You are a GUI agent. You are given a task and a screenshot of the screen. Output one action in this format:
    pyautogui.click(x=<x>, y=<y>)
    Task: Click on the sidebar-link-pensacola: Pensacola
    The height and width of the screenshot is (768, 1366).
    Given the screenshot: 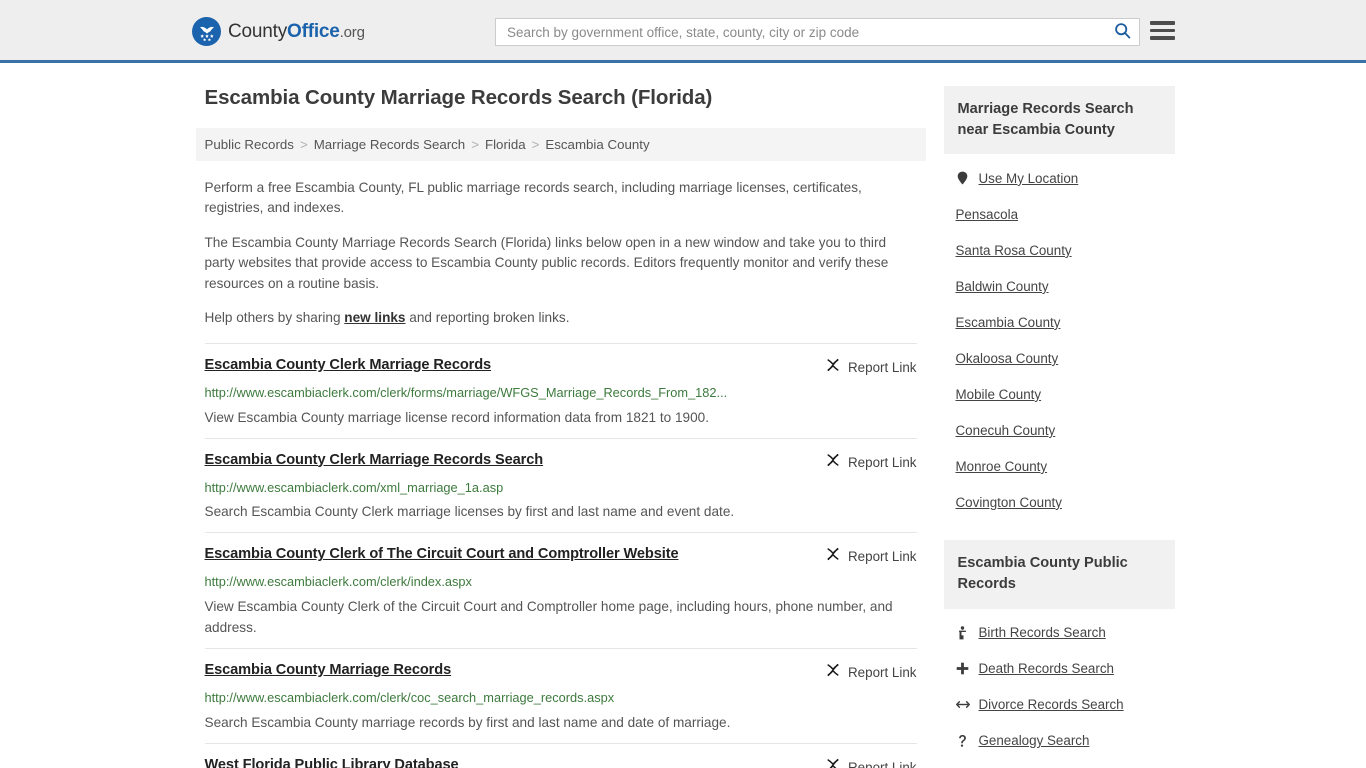 What is the action you would take?
    pyautogui.click(x=1065, y=214)
    